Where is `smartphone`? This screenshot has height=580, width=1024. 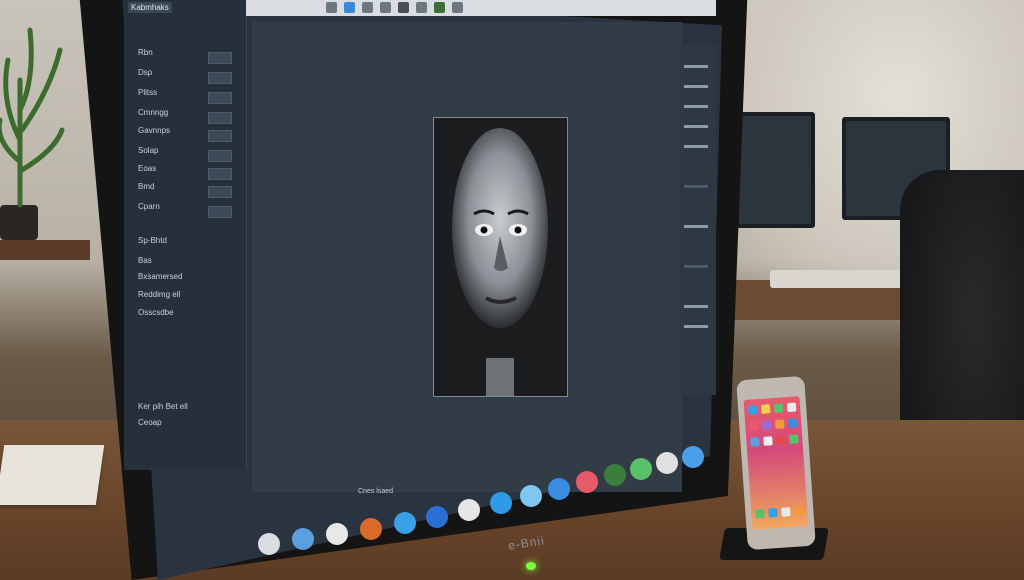 smartphone is located at coordinates (776, 463).